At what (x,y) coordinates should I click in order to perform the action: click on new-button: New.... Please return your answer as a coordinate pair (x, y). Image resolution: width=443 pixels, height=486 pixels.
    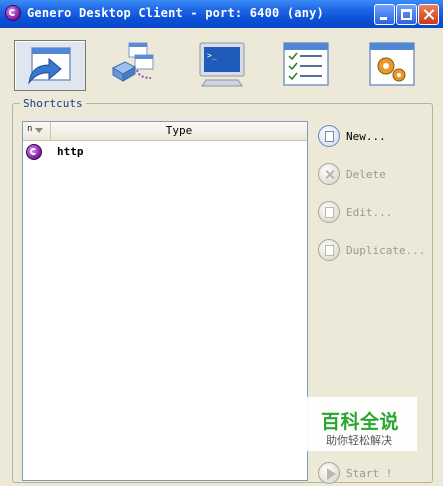
    Looking at the image, I should click on (375, 137).